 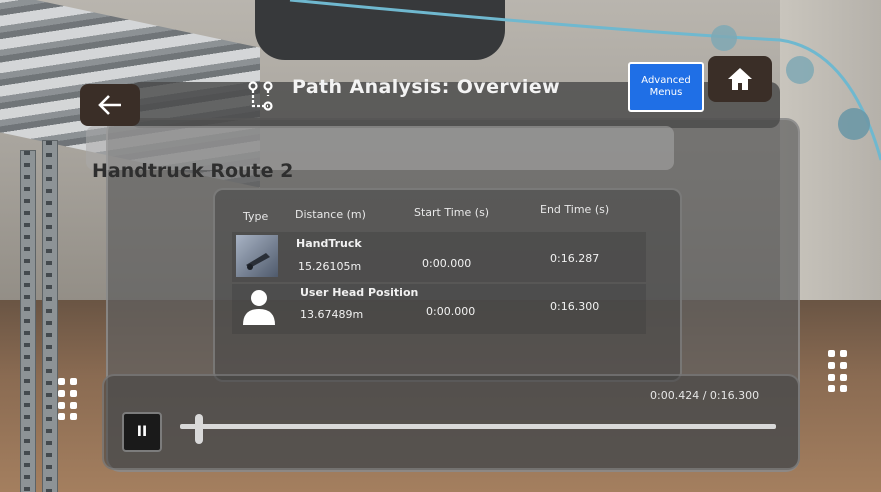 What do you see at coordinates (426, 87) in the screenshot?
I see `page-title: Path Analysis: Overview` at bounding box center [426, 87].